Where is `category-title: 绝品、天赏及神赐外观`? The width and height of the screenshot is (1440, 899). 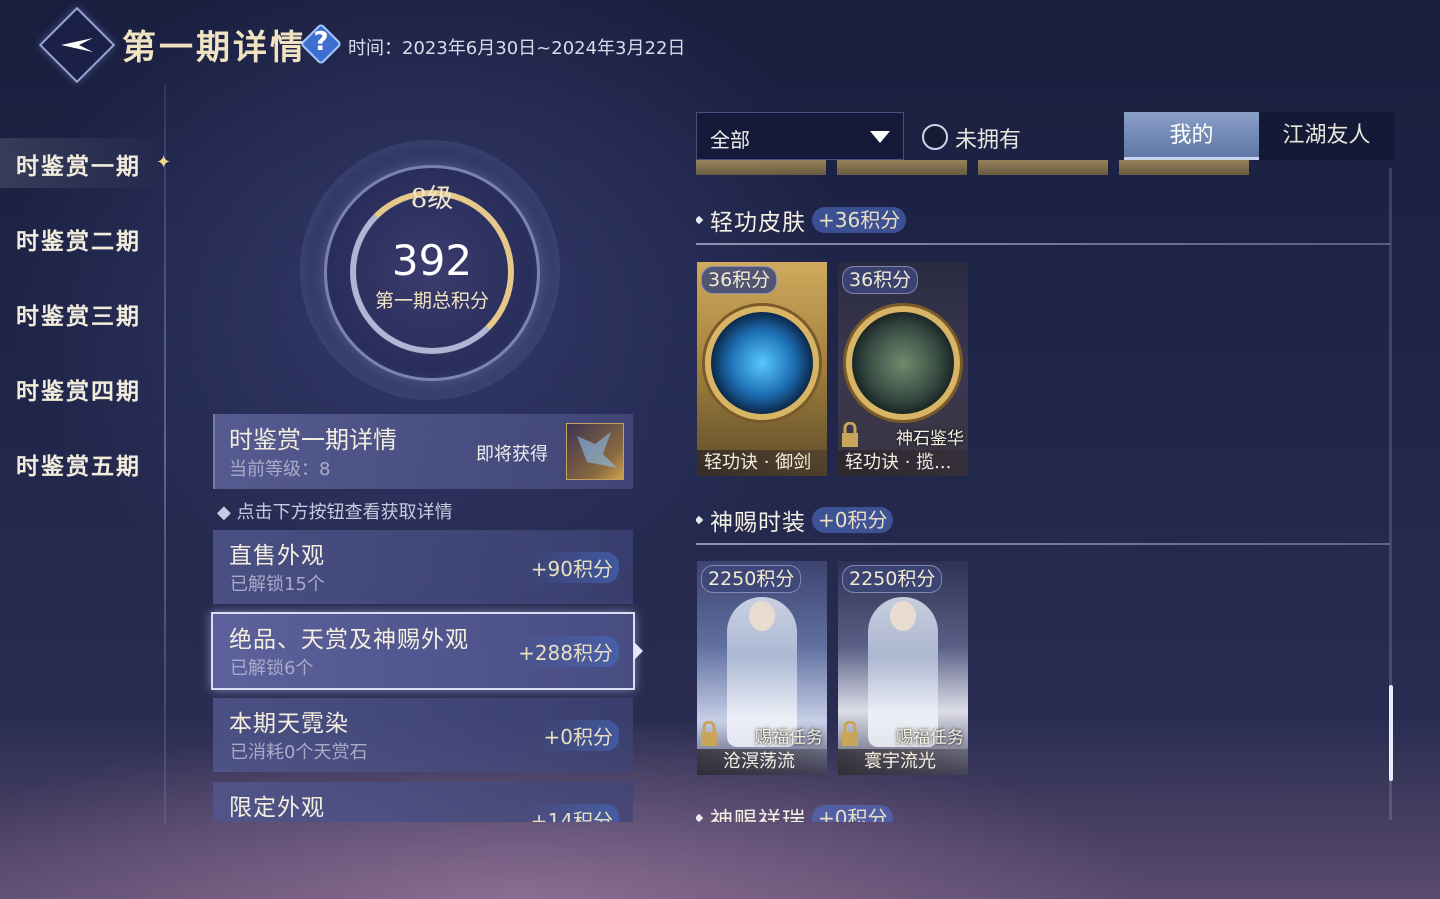
category-title: 绝品、天赏及神赐外观 is located at coordinates (349, 640).